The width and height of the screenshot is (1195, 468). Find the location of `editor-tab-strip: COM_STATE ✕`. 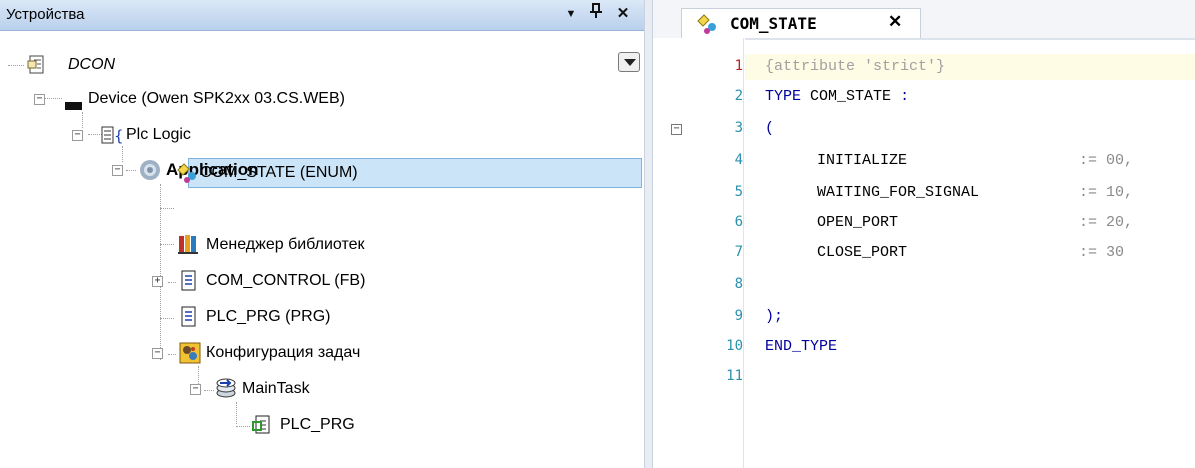

editor-tab-strip: COM_STATE ✕ is located at coordinates (924, 20).